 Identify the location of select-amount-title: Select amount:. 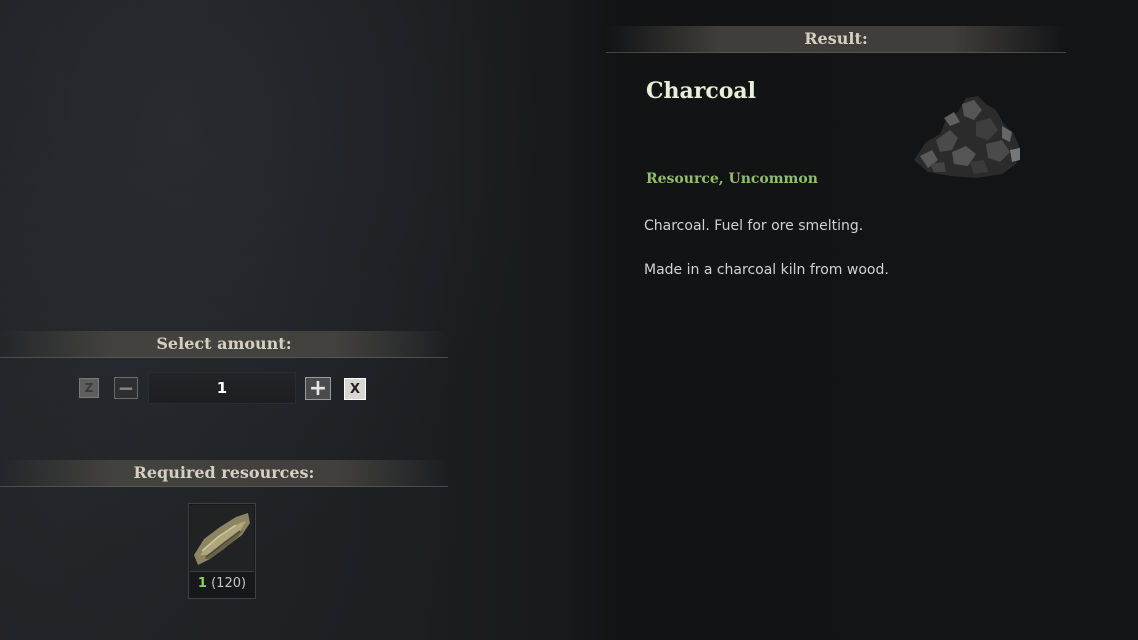
(224, 344).